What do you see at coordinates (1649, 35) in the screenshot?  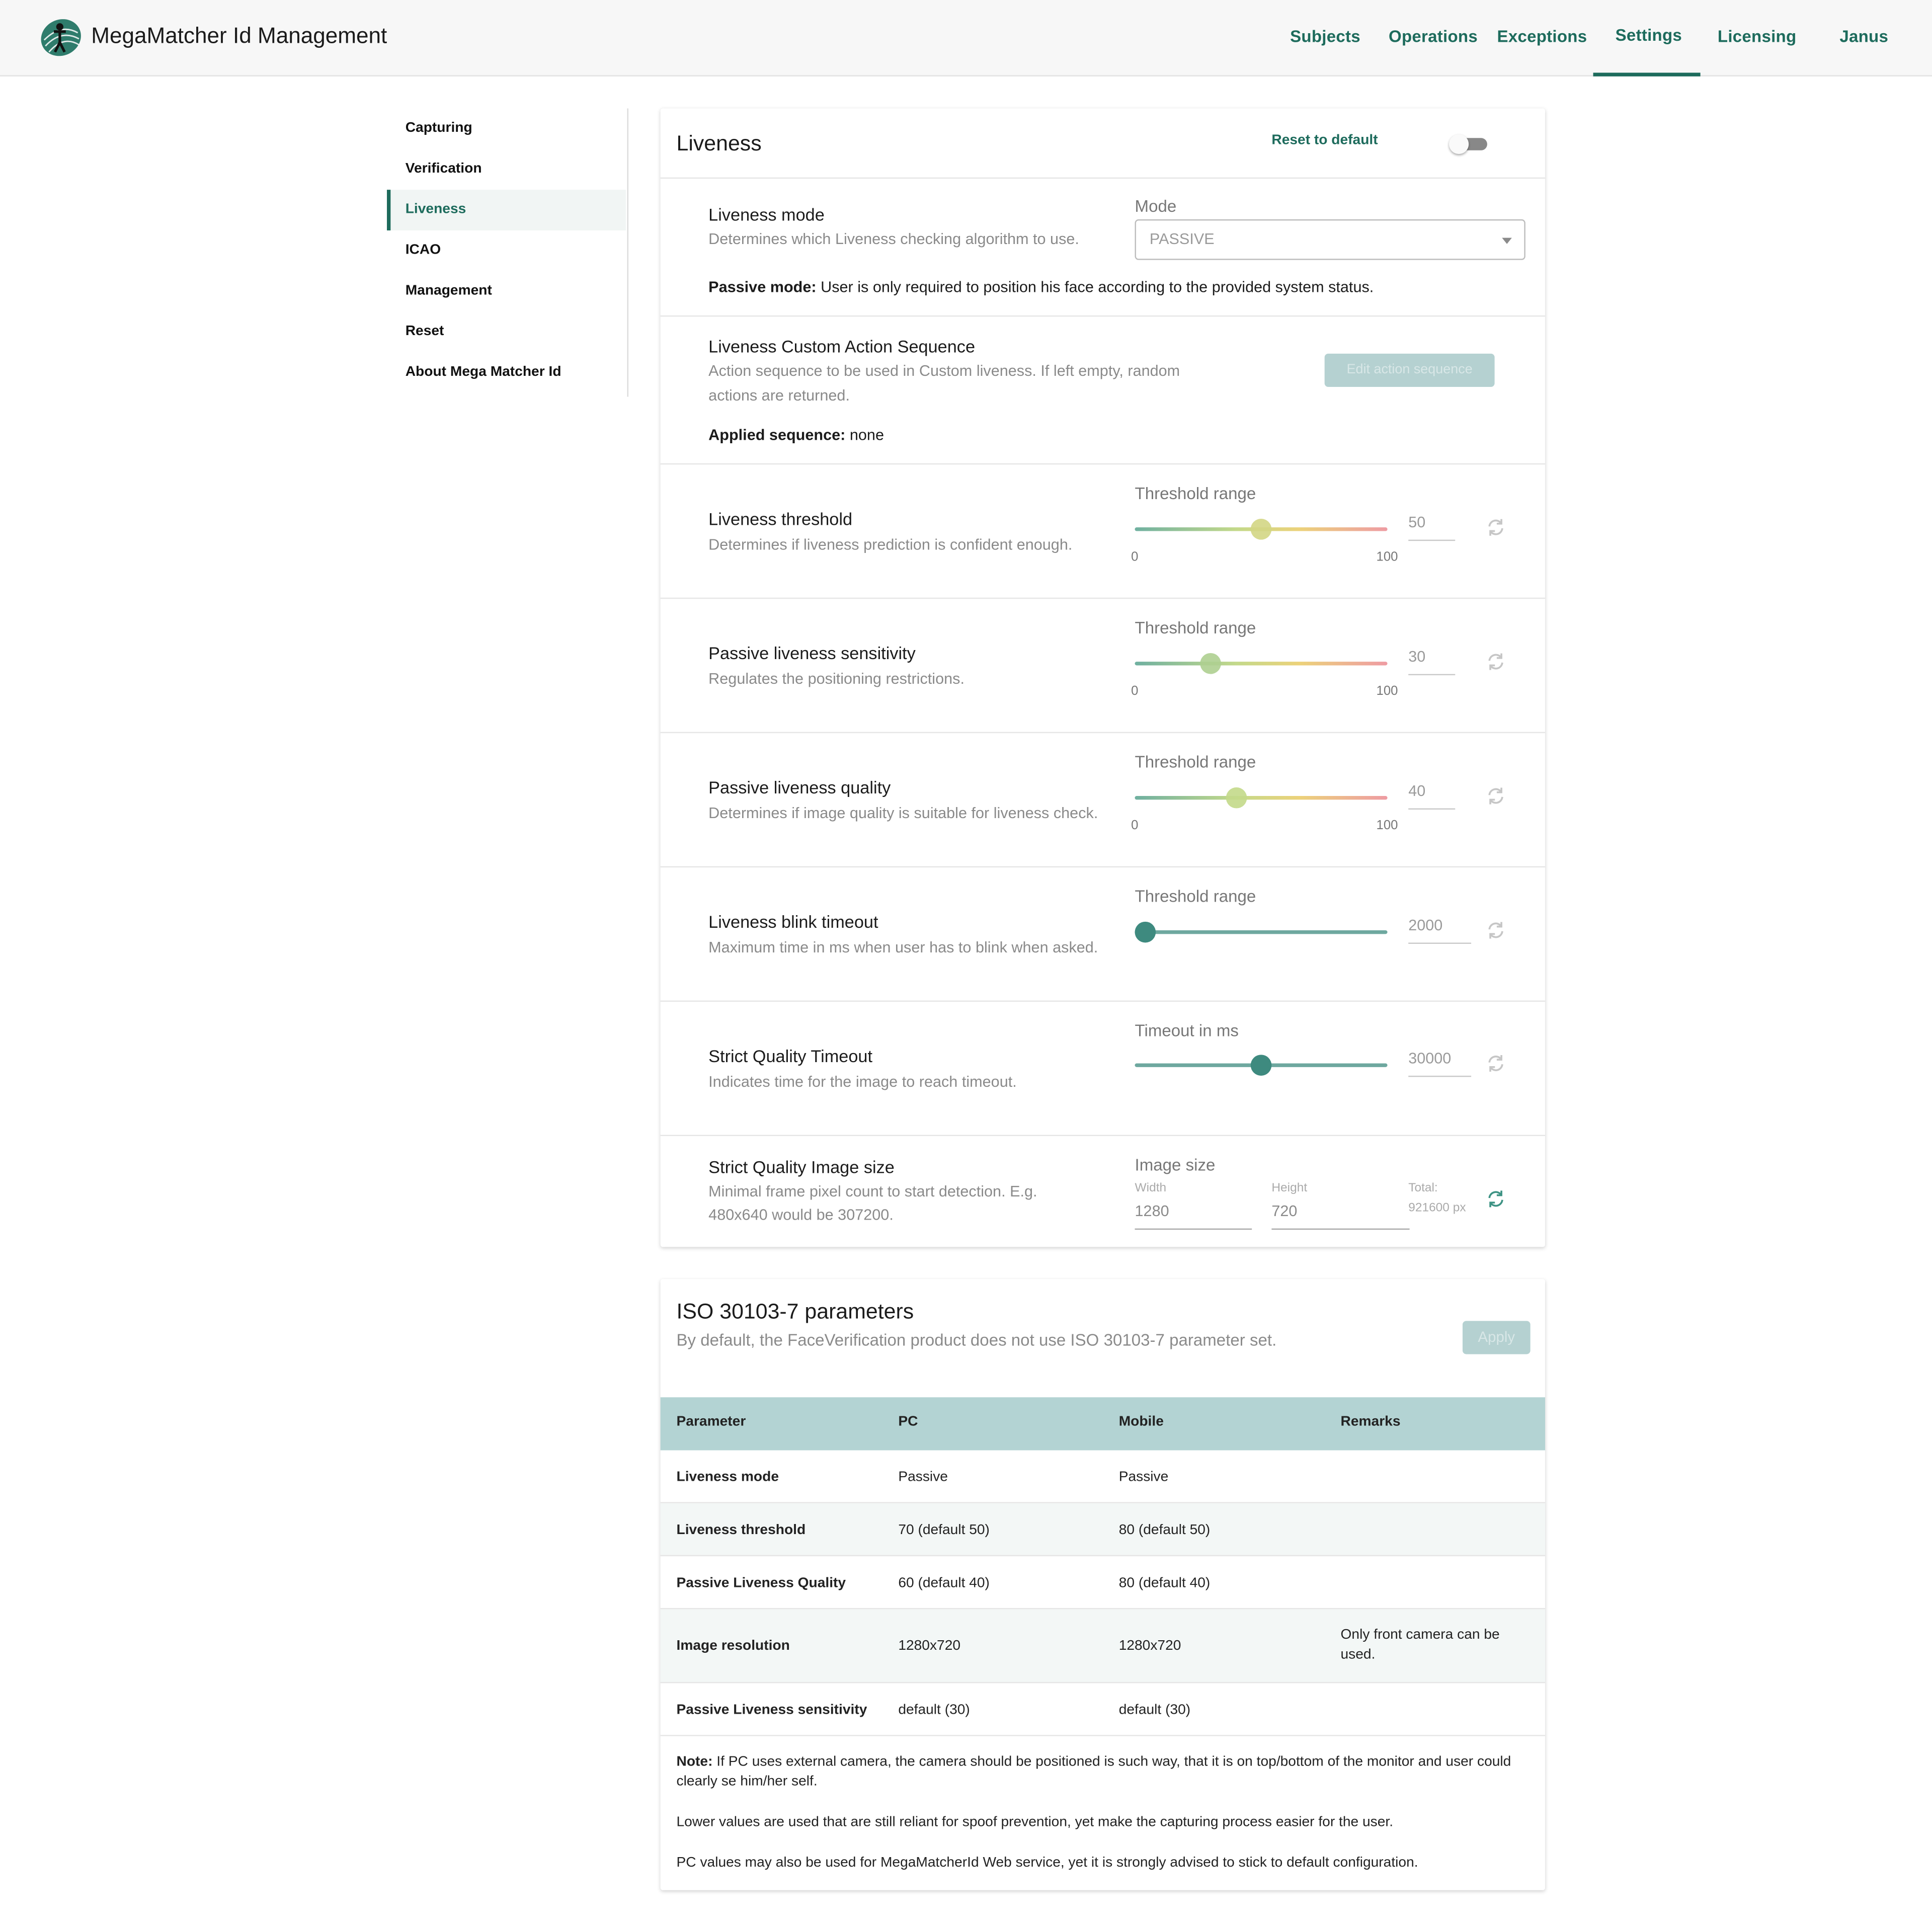 I see `nav-settings: Settings` at bounding box center [1649, 35].